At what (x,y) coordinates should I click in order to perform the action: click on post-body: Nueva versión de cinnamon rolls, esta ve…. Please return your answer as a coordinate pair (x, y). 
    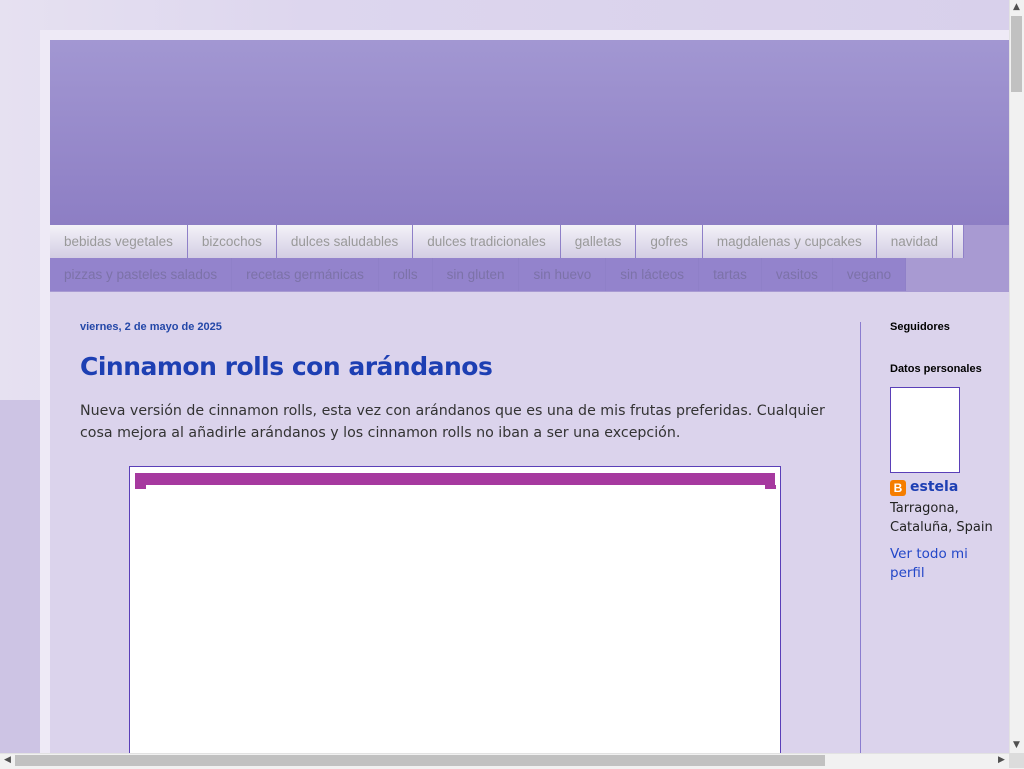
    Looking at the image, I should click on (452, 422).